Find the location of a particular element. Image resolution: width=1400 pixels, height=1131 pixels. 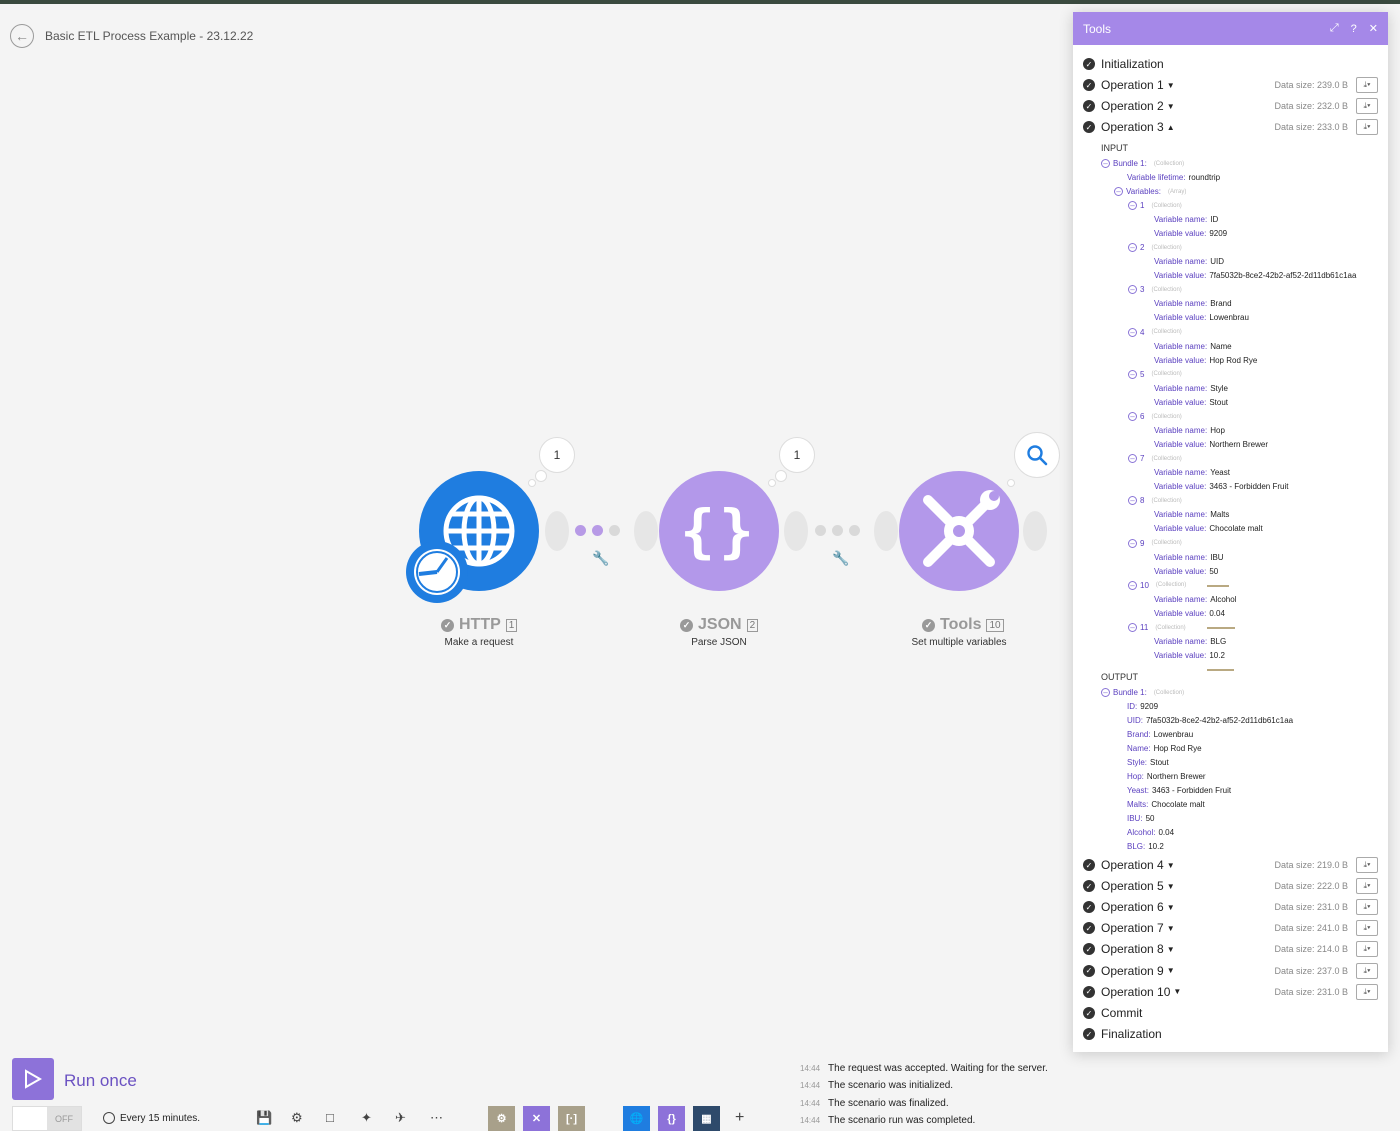

variable-item: –7 (Collection) is located at coordinates (1155, 459).